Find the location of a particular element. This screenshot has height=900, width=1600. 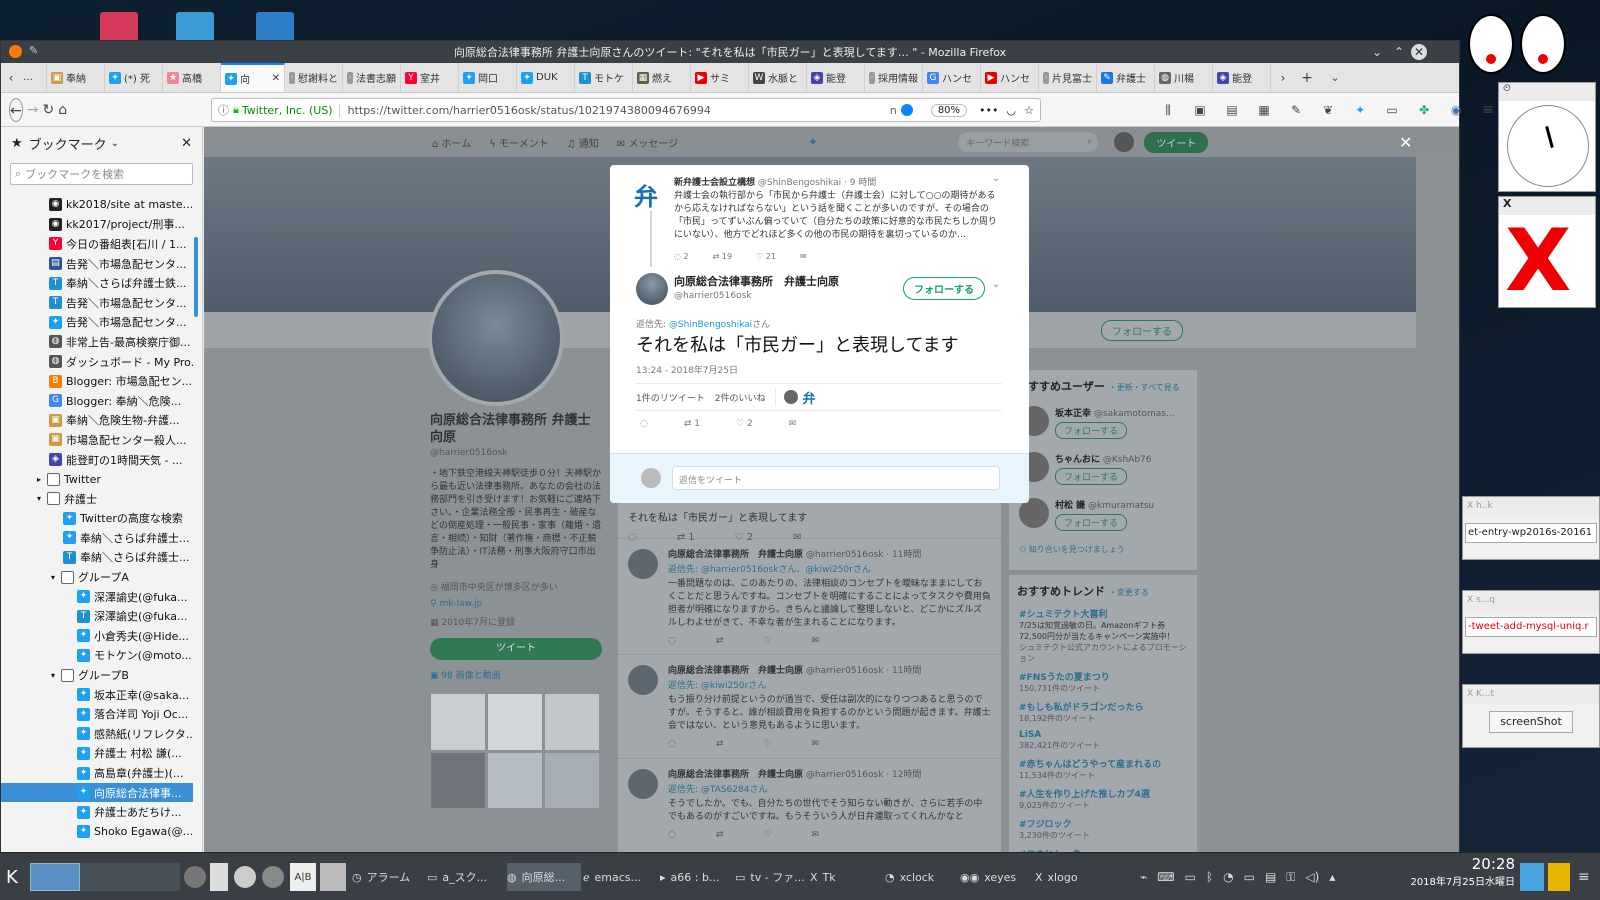

tab-1: ✦ (*) 死 is located at coordinates (134, 77).